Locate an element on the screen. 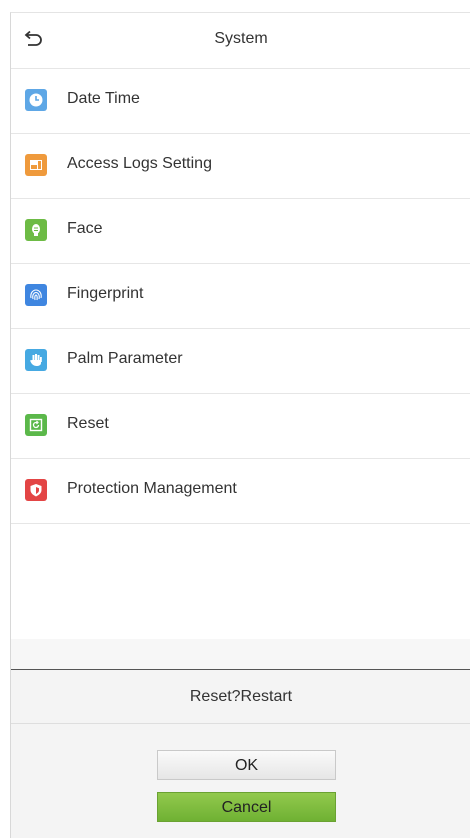 The image size is (470, 838). clock-icon is located at coordinates (36, 100).